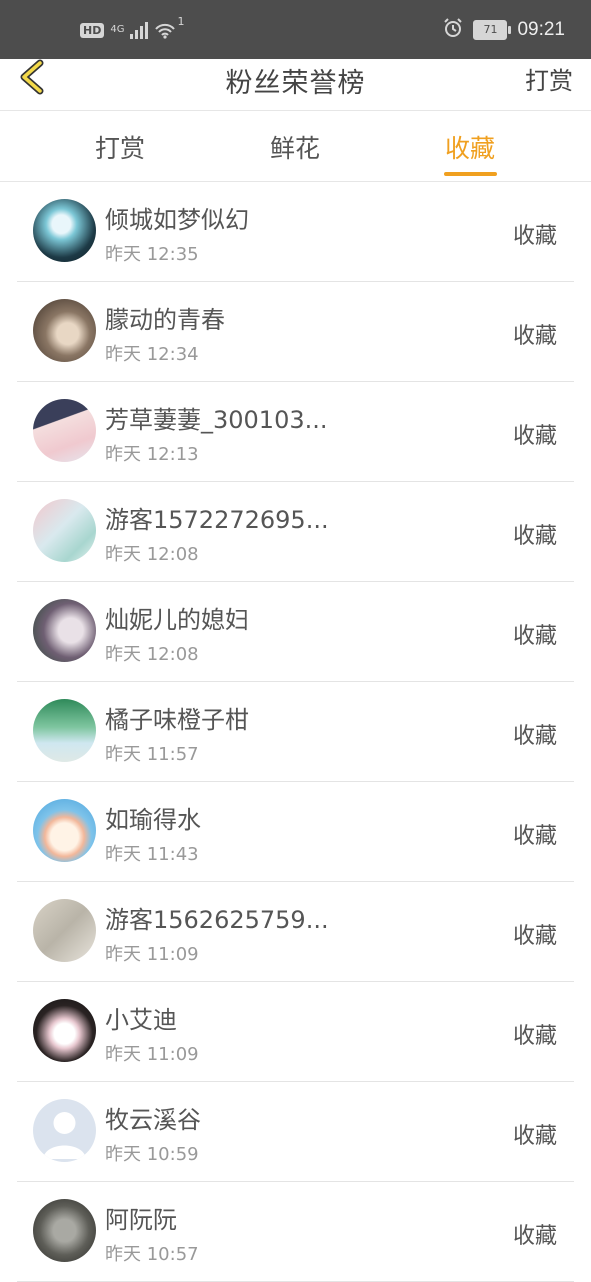 The image size is (591, 1282). I want to click on battery-icon: 71, so click(492, 30).